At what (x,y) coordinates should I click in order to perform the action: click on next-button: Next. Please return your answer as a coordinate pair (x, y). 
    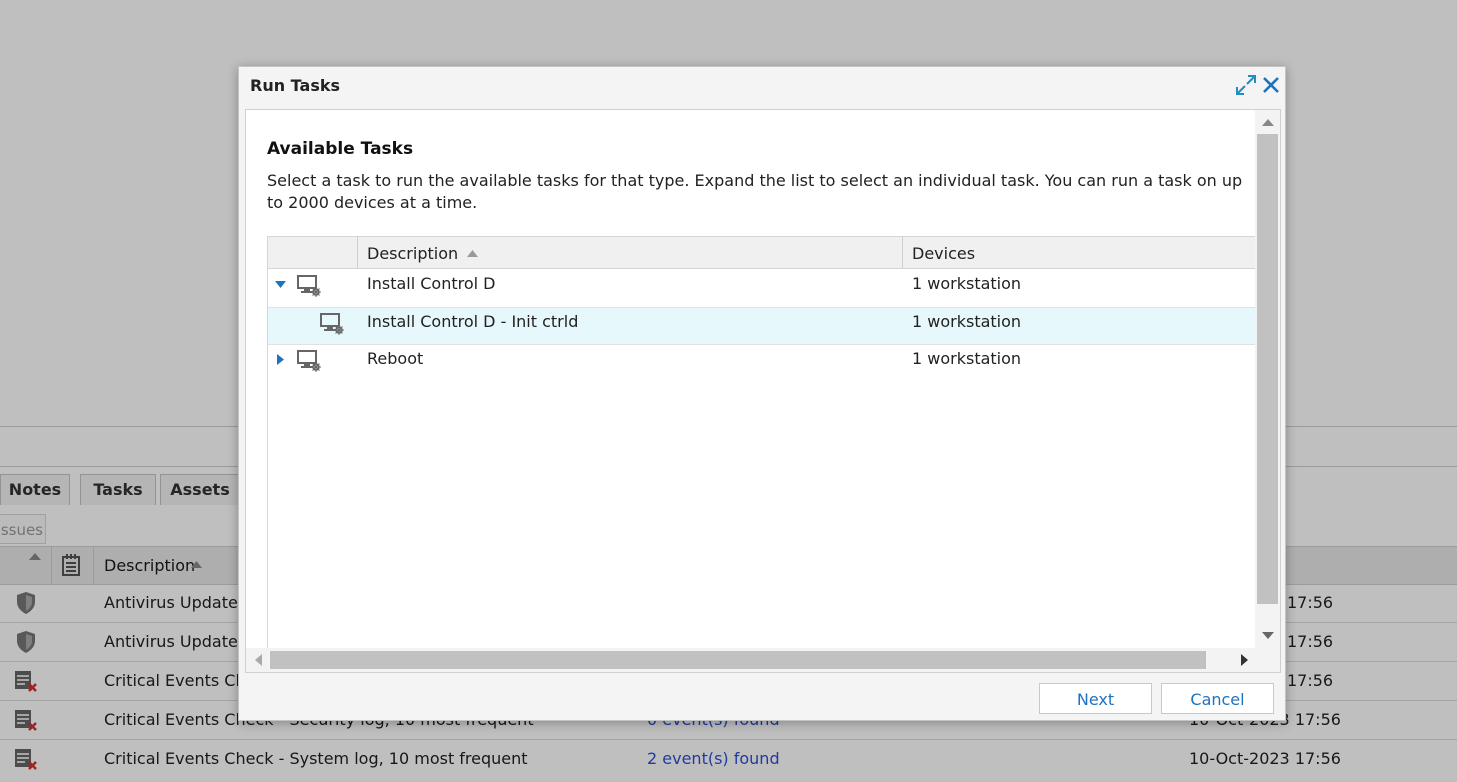
    Looking at the image, I should click on (1095, 698).